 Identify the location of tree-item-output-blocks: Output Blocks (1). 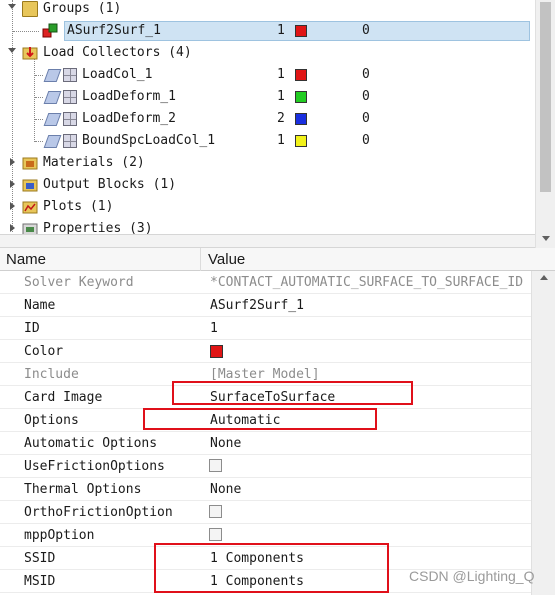
(267, 185).